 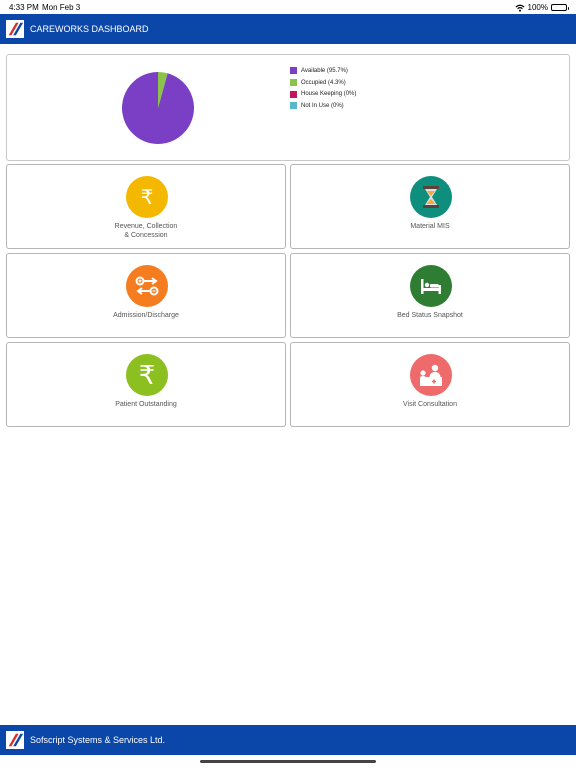 What do you see at coordinates (61, 7) in the screenshot?
I see `status-date: Mon Feb 3` at bounding box center [61, 7].